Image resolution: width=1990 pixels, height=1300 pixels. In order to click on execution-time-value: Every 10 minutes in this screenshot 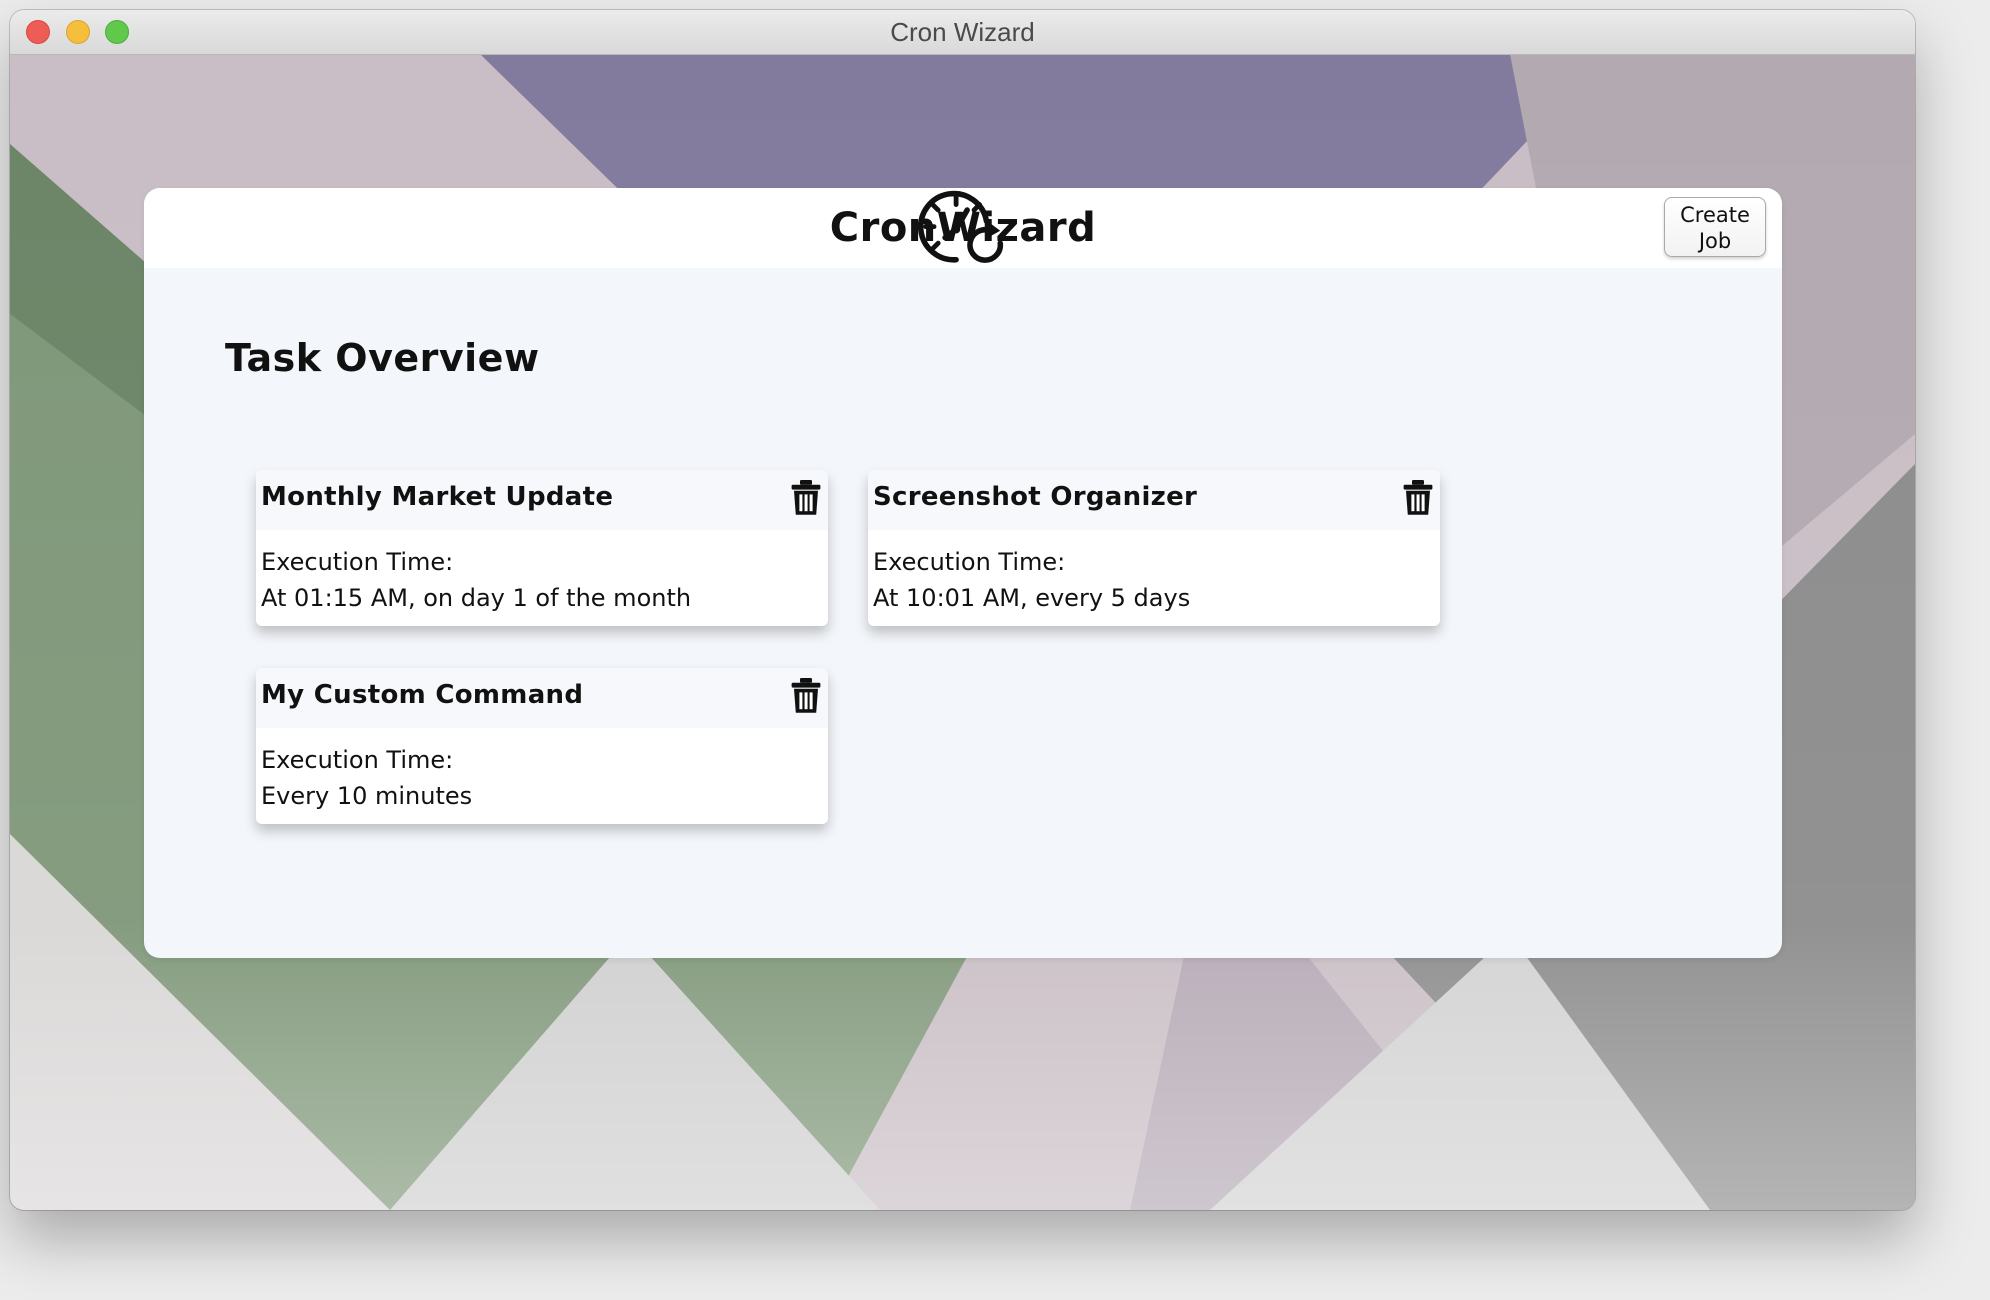, I will do `click(367, 796)`.